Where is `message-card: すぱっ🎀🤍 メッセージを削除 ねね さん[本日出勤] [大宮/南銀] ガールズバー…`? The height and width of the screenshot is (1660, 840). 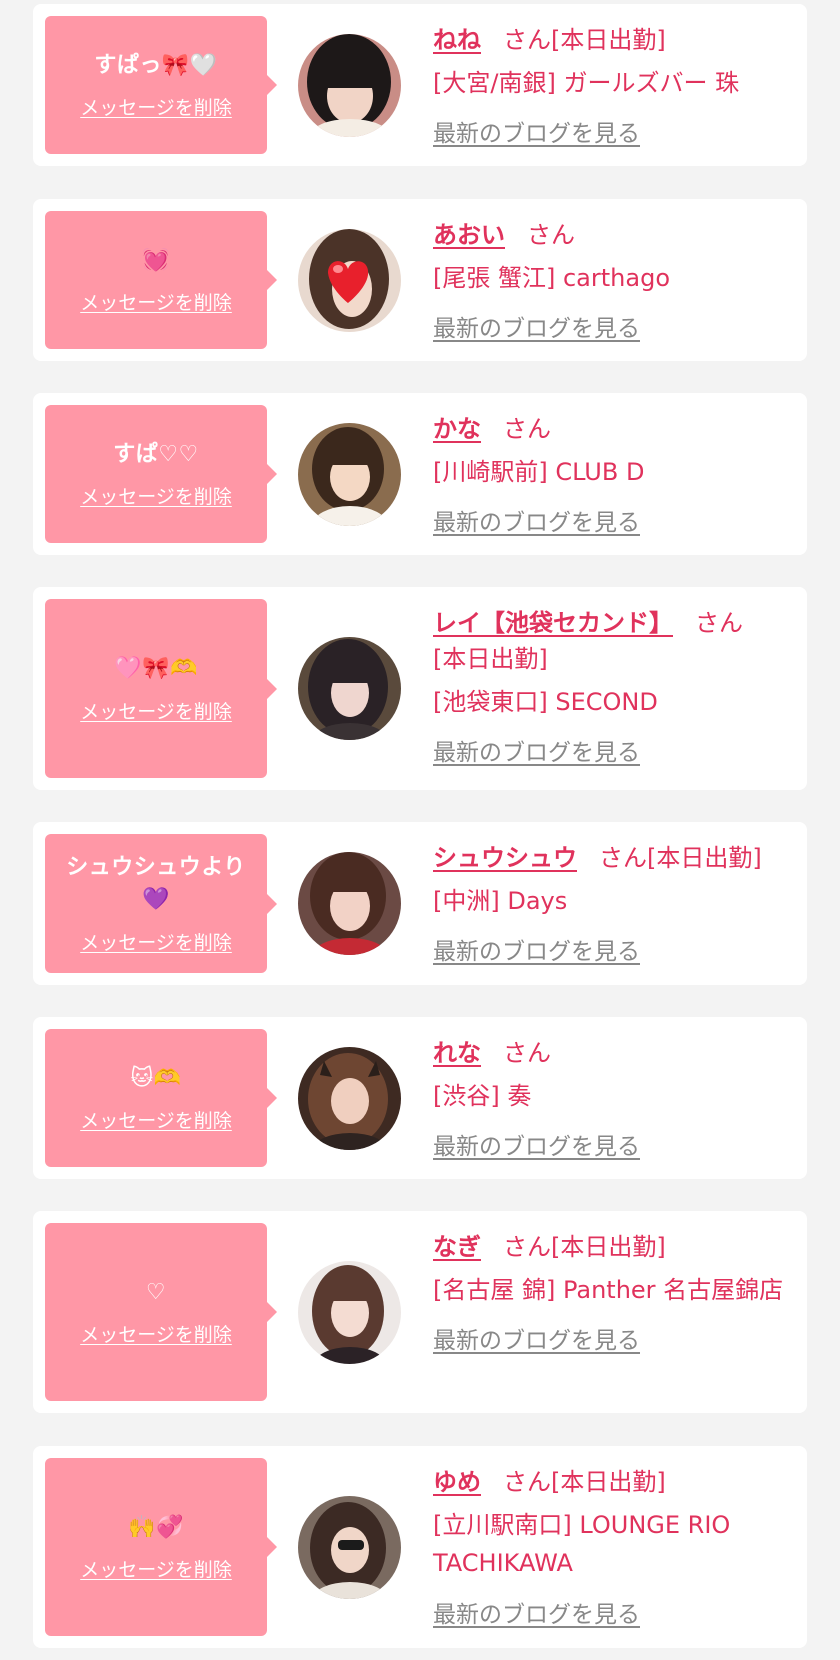 message-card: すぱっ🎀🤍 メッセージを削除 ねね さん[本日出勤] [大宮/南銀] ガールズバー… is located at coordinates (420, 85).